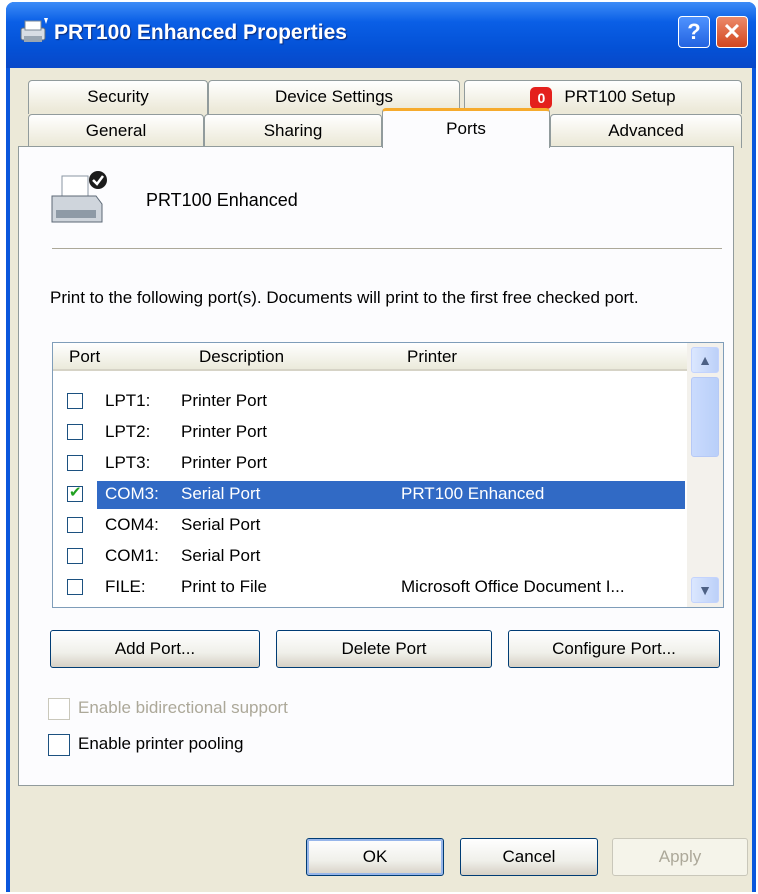  What do you see at coordinates (109, 357) in the screenshot?
I see `column-header-port: Port` at bounding box center [109, 357].